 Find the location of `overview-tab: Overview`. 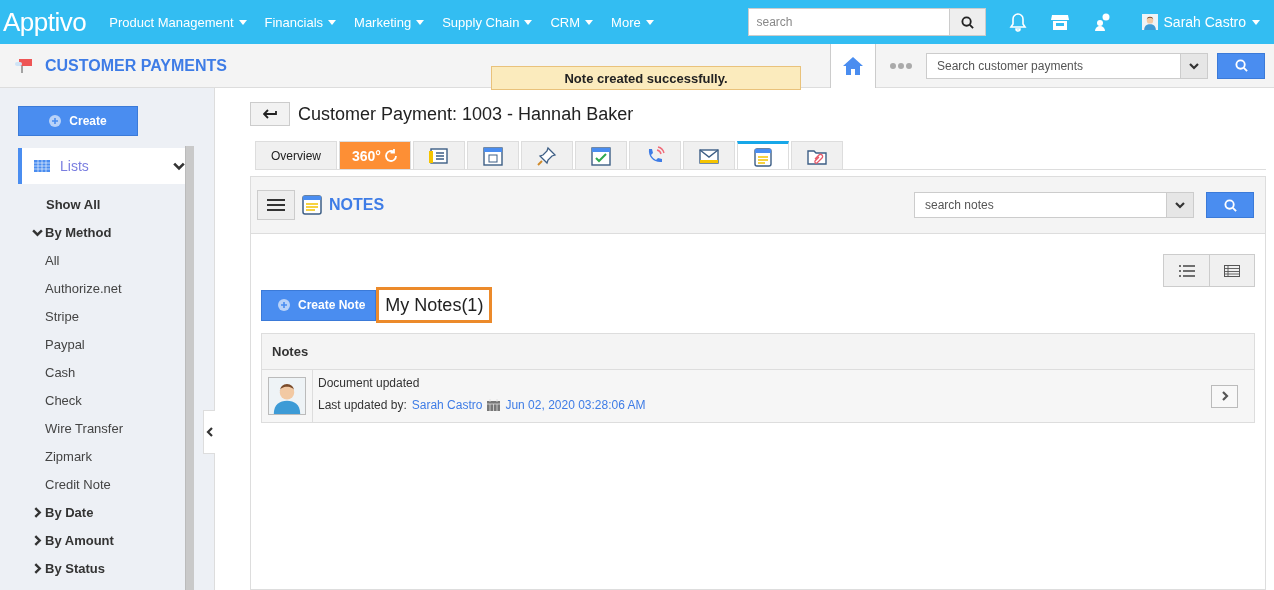

overview-tab: Overview is located at coordinates (296, 155).